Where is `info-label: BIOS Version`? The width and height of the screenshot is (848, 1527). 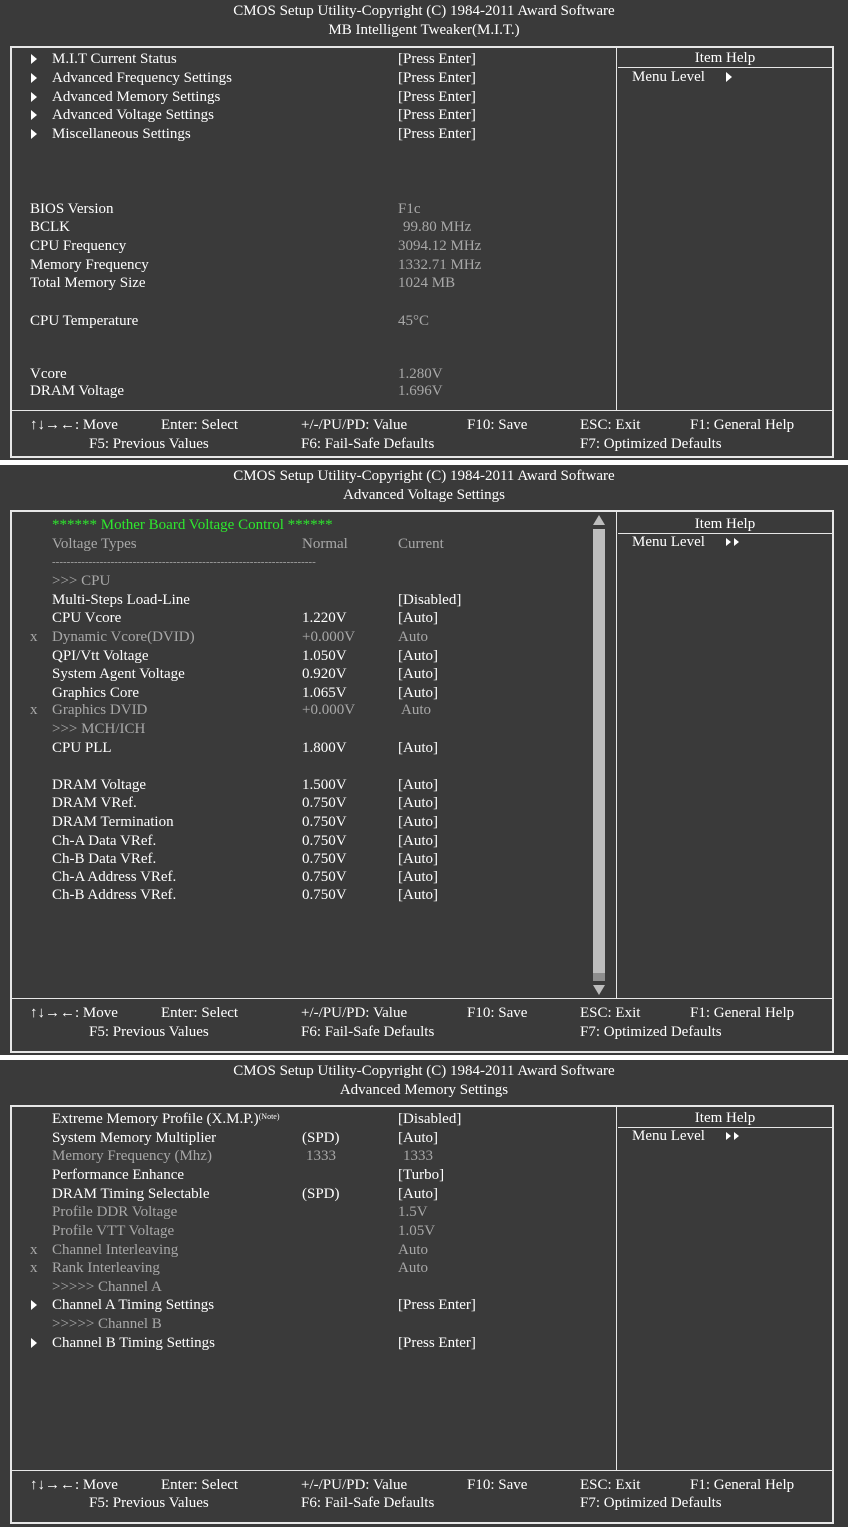 info-label: BIOS Version is located at coordinates (72, 209).